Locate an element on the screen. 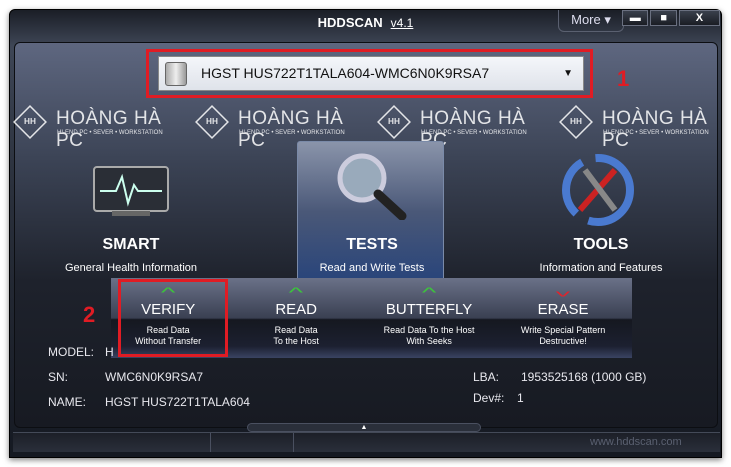  category-tools: TOOLS Information and Features is located at coordinates (601, 255).